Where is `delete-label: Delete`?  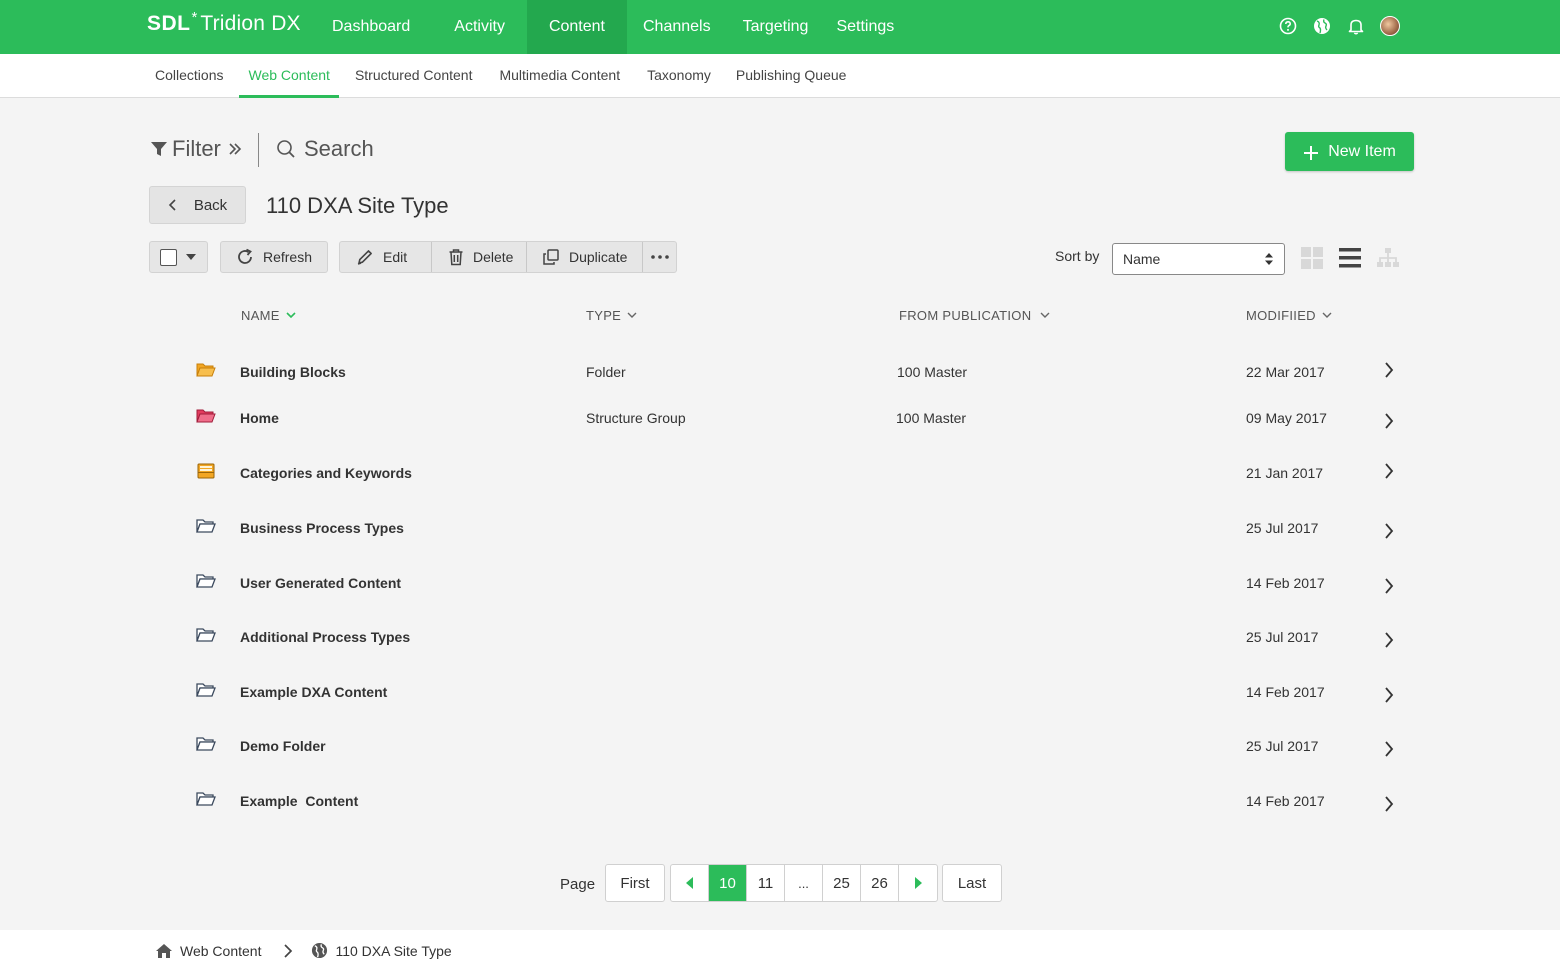
delete-label: Delete is located at coordinates (493, 257).